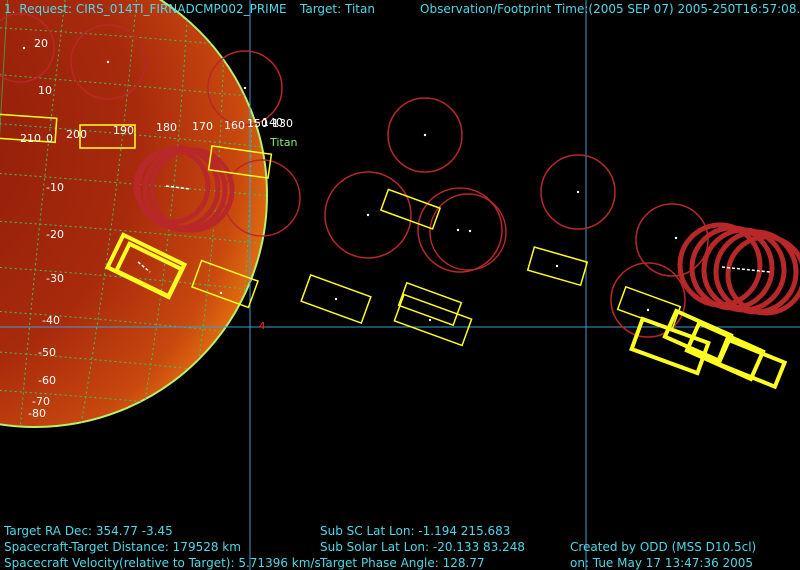  What do you see at coordinates (234, 125) in the screenshot?
I see `lon-label: 160` at bounding box center [234, 125].